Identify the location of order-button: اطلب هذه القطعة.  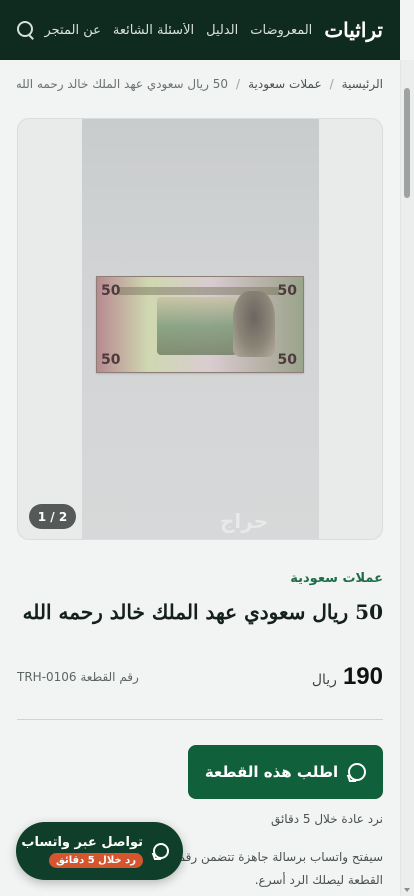
(285, 772).